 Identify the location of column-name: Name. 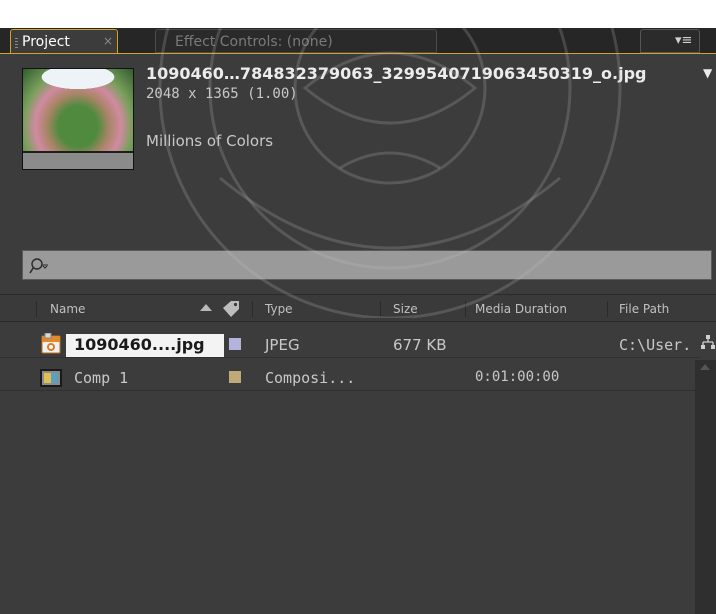
(67, 309).